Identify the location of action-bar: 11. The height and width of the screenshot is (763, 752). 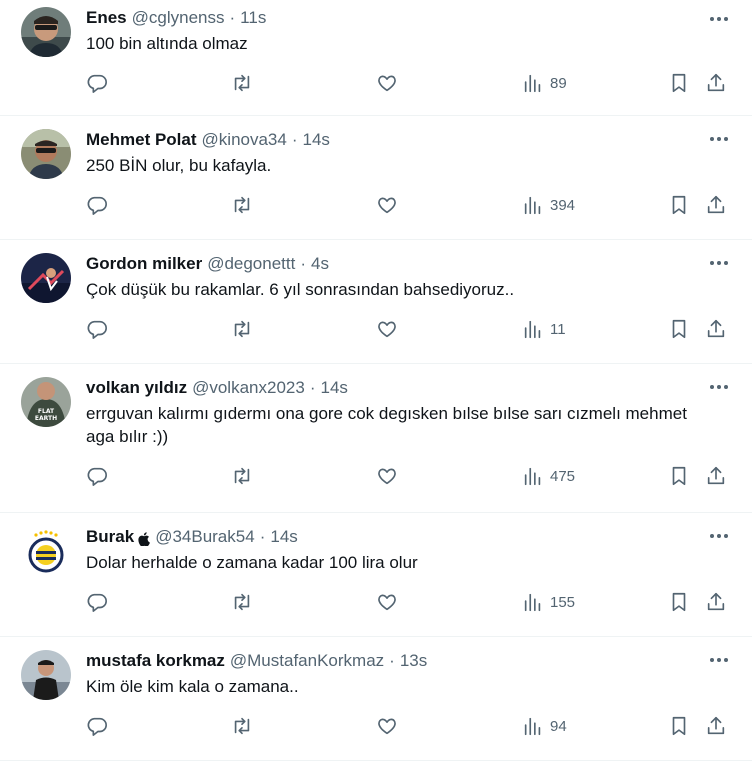
(411, 336).